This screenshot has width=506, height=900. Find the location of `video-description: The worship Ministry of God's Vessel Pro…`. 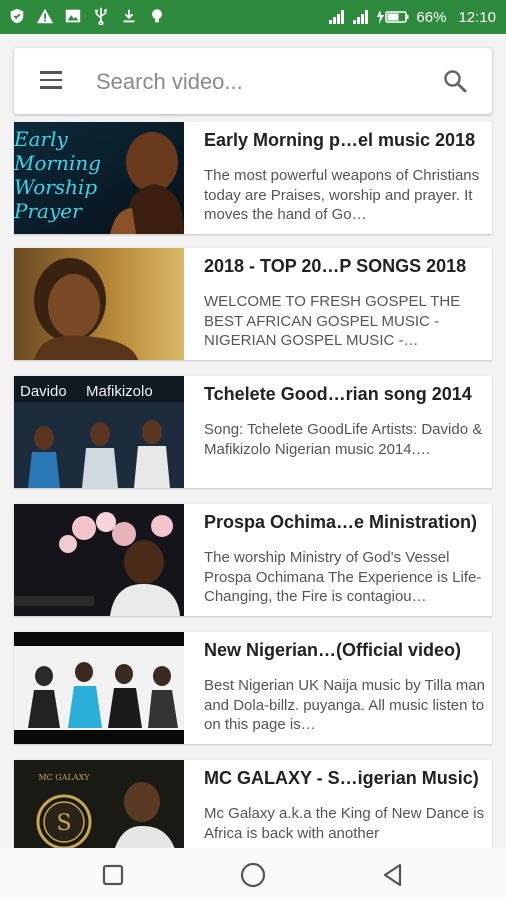

video-description: The worship Ministry of God's Vessel Pro… is located at coordinates (343, 577).